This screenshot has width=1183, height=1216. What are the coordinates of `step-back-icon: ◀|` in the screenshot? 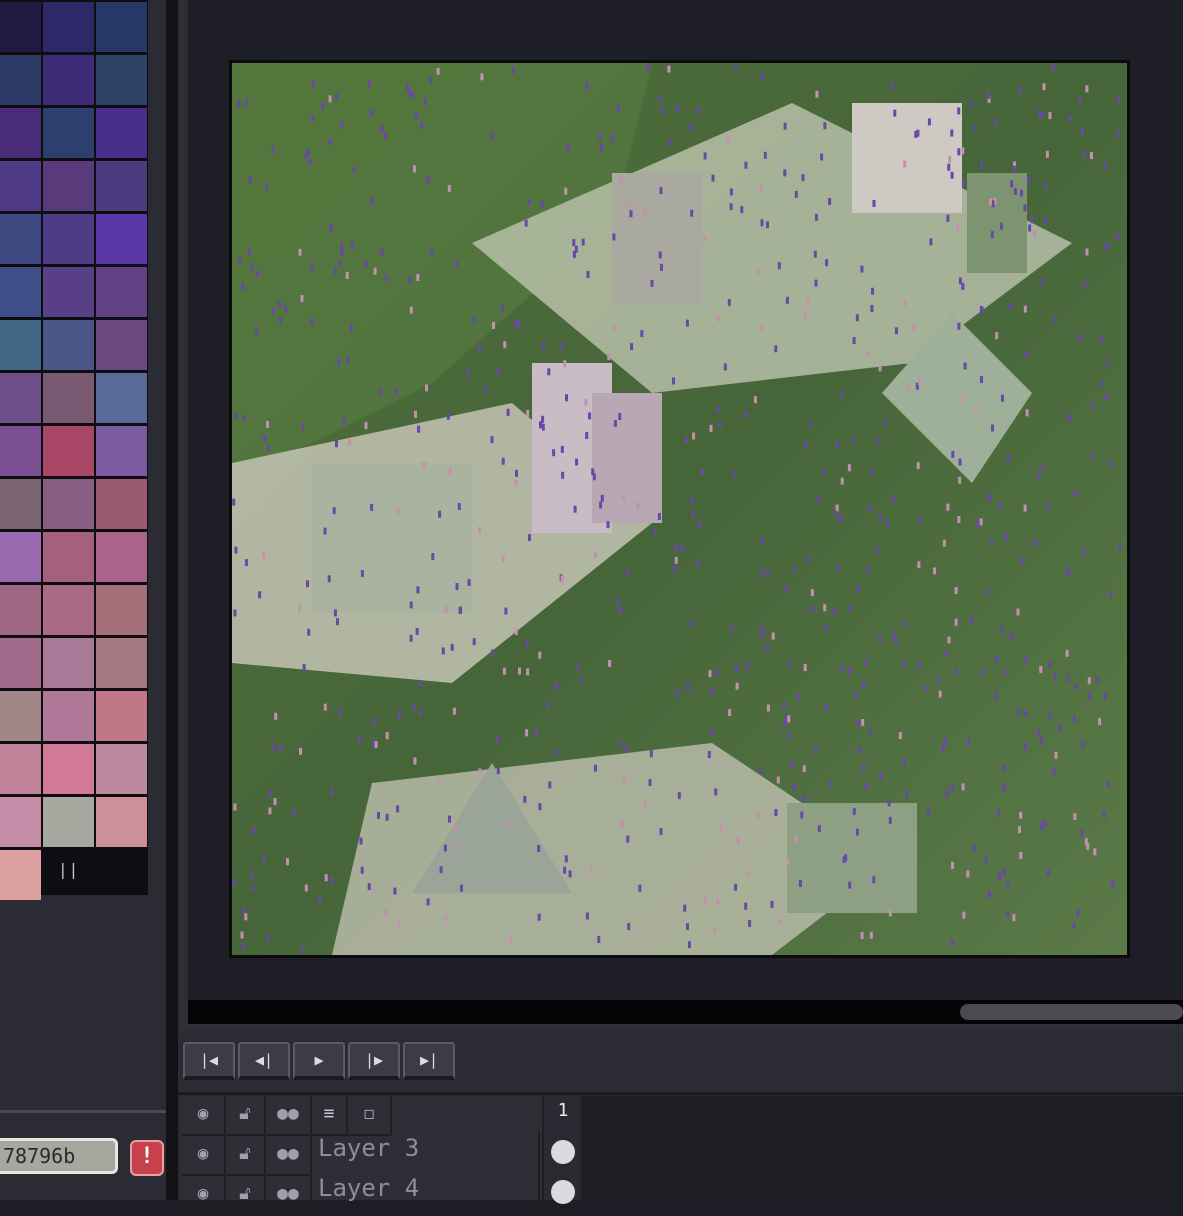 It's located at (264, 1060).